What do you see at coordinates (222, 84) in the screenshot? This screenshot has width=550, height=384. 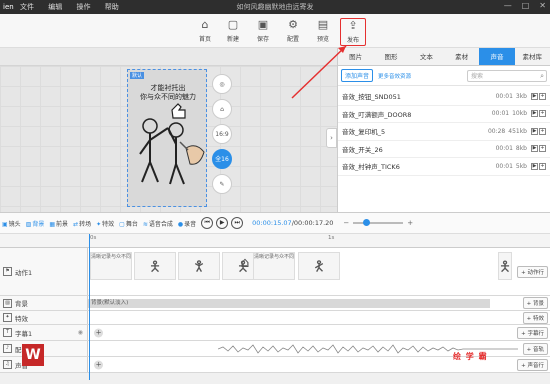 I see `target-tool-icon: ◎` at bounding box center [222, 84].